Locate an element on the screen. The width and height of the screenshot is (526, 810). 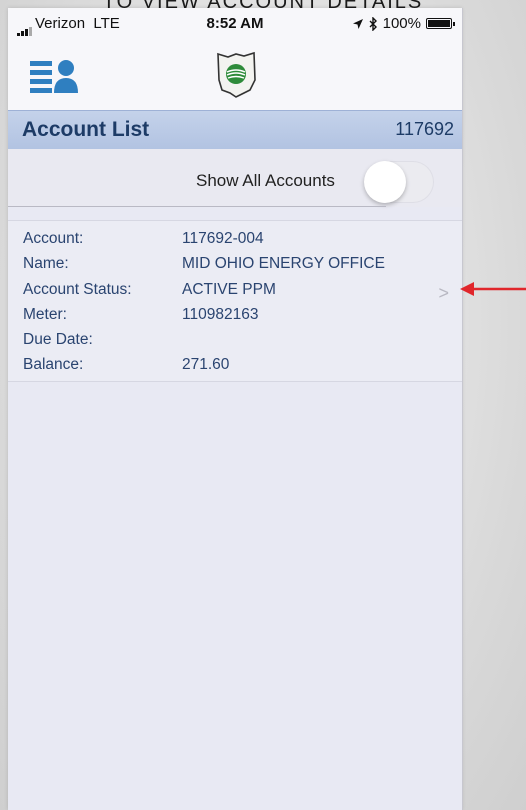
name-value: MID OHIO ENERGY OFFICE is located at coordinates (283, 263).